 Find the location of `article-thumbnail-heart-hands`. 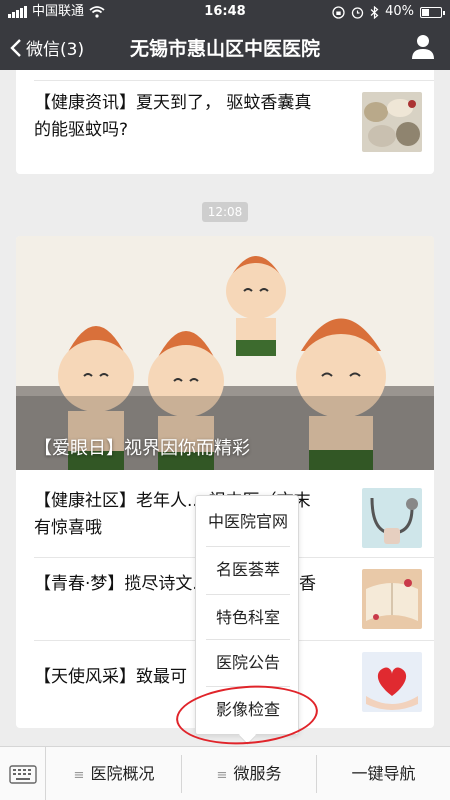

article-thumbnail-heart-hands is located at coordinates (392, 682).